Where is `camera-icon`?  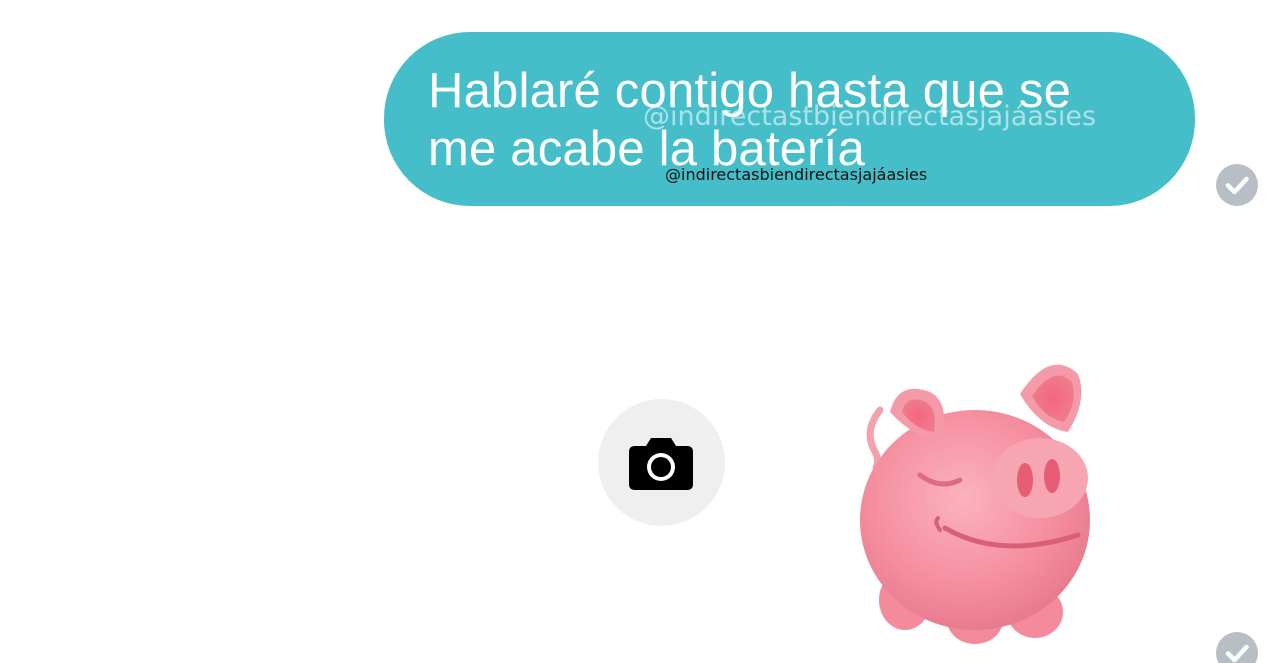 camera-icon is located at coordinates (661, 464).